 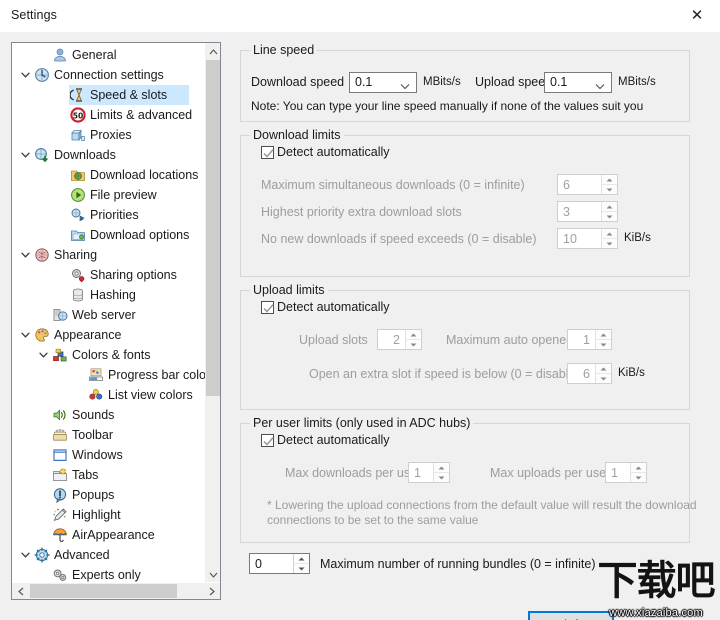 I want to click on download-detect-automatically-checkbox: Detect automatically, so click(x=325, y=152).